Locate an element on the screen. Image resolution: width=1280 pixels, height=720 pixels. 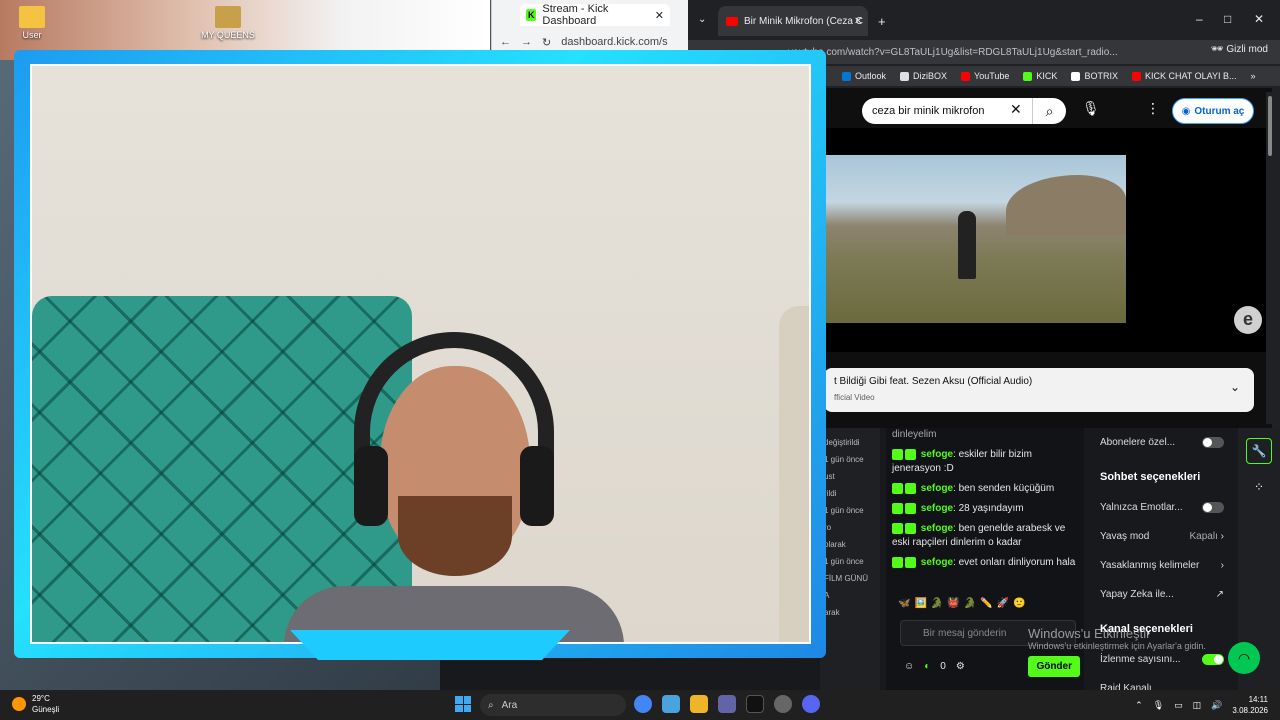
maximize-icon: □ is located at coordinates (1227, 19).